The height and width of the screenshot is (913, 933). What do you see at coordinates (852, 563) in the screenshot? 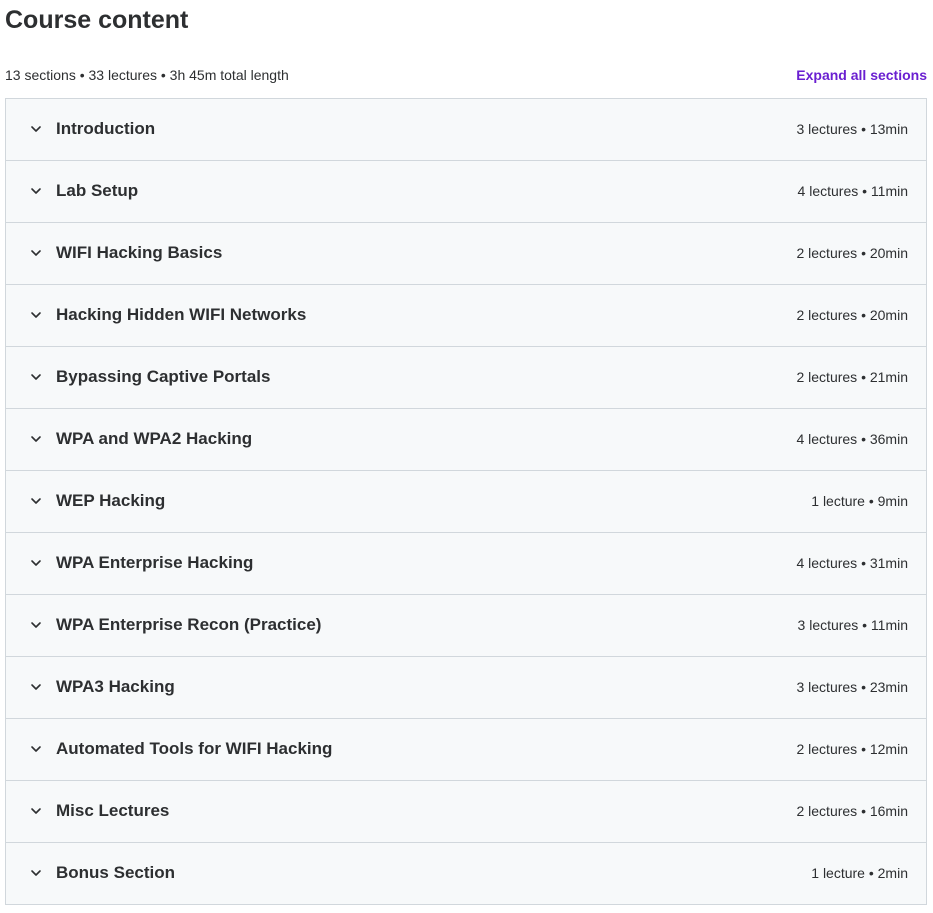
I see `section-meta: 4 lectures • 31min` at bounding box center [852, 563].